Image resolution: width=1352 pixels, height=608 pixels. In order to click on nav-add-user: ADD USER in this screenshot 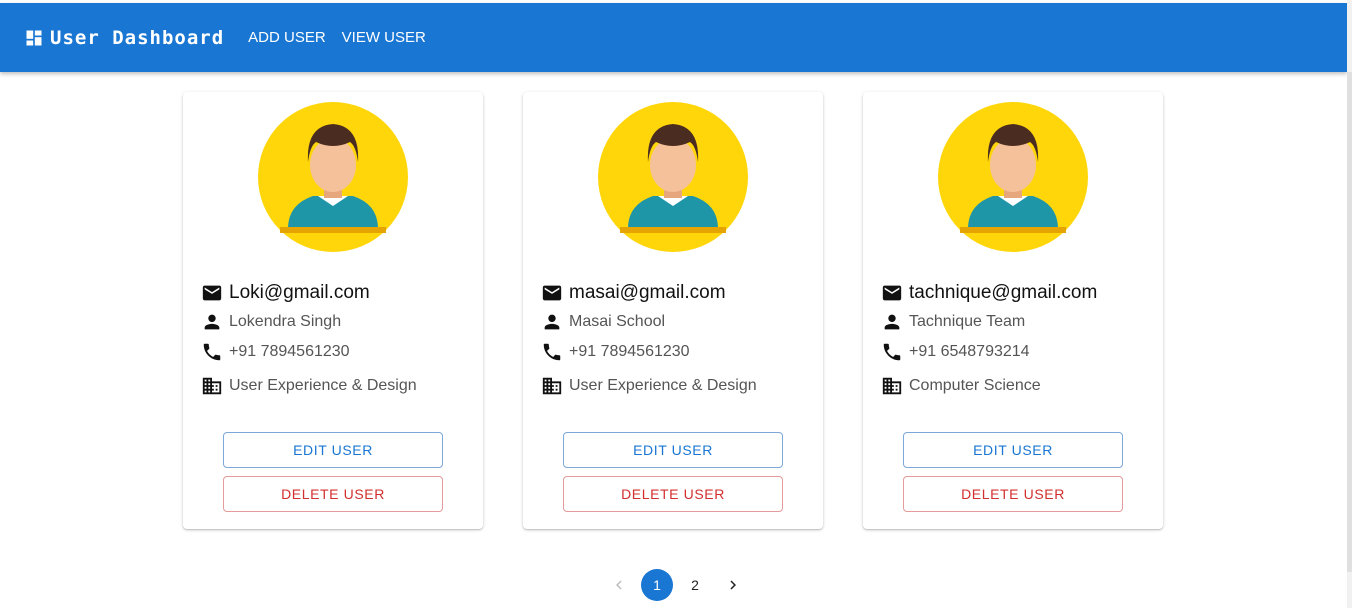, I will do `click(287, 37)`.